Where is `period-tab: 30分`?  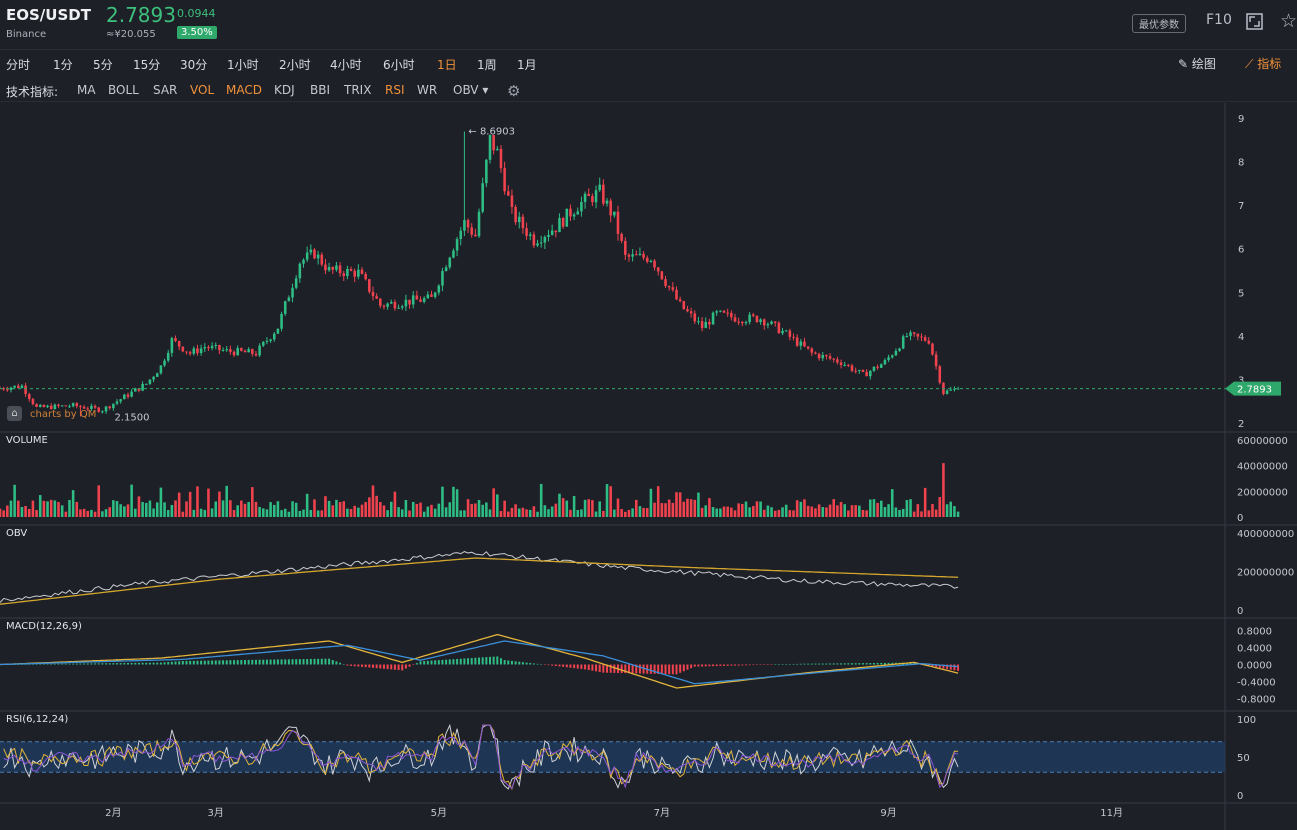
period-tab: 30分 is located at coordinates (193, 64).